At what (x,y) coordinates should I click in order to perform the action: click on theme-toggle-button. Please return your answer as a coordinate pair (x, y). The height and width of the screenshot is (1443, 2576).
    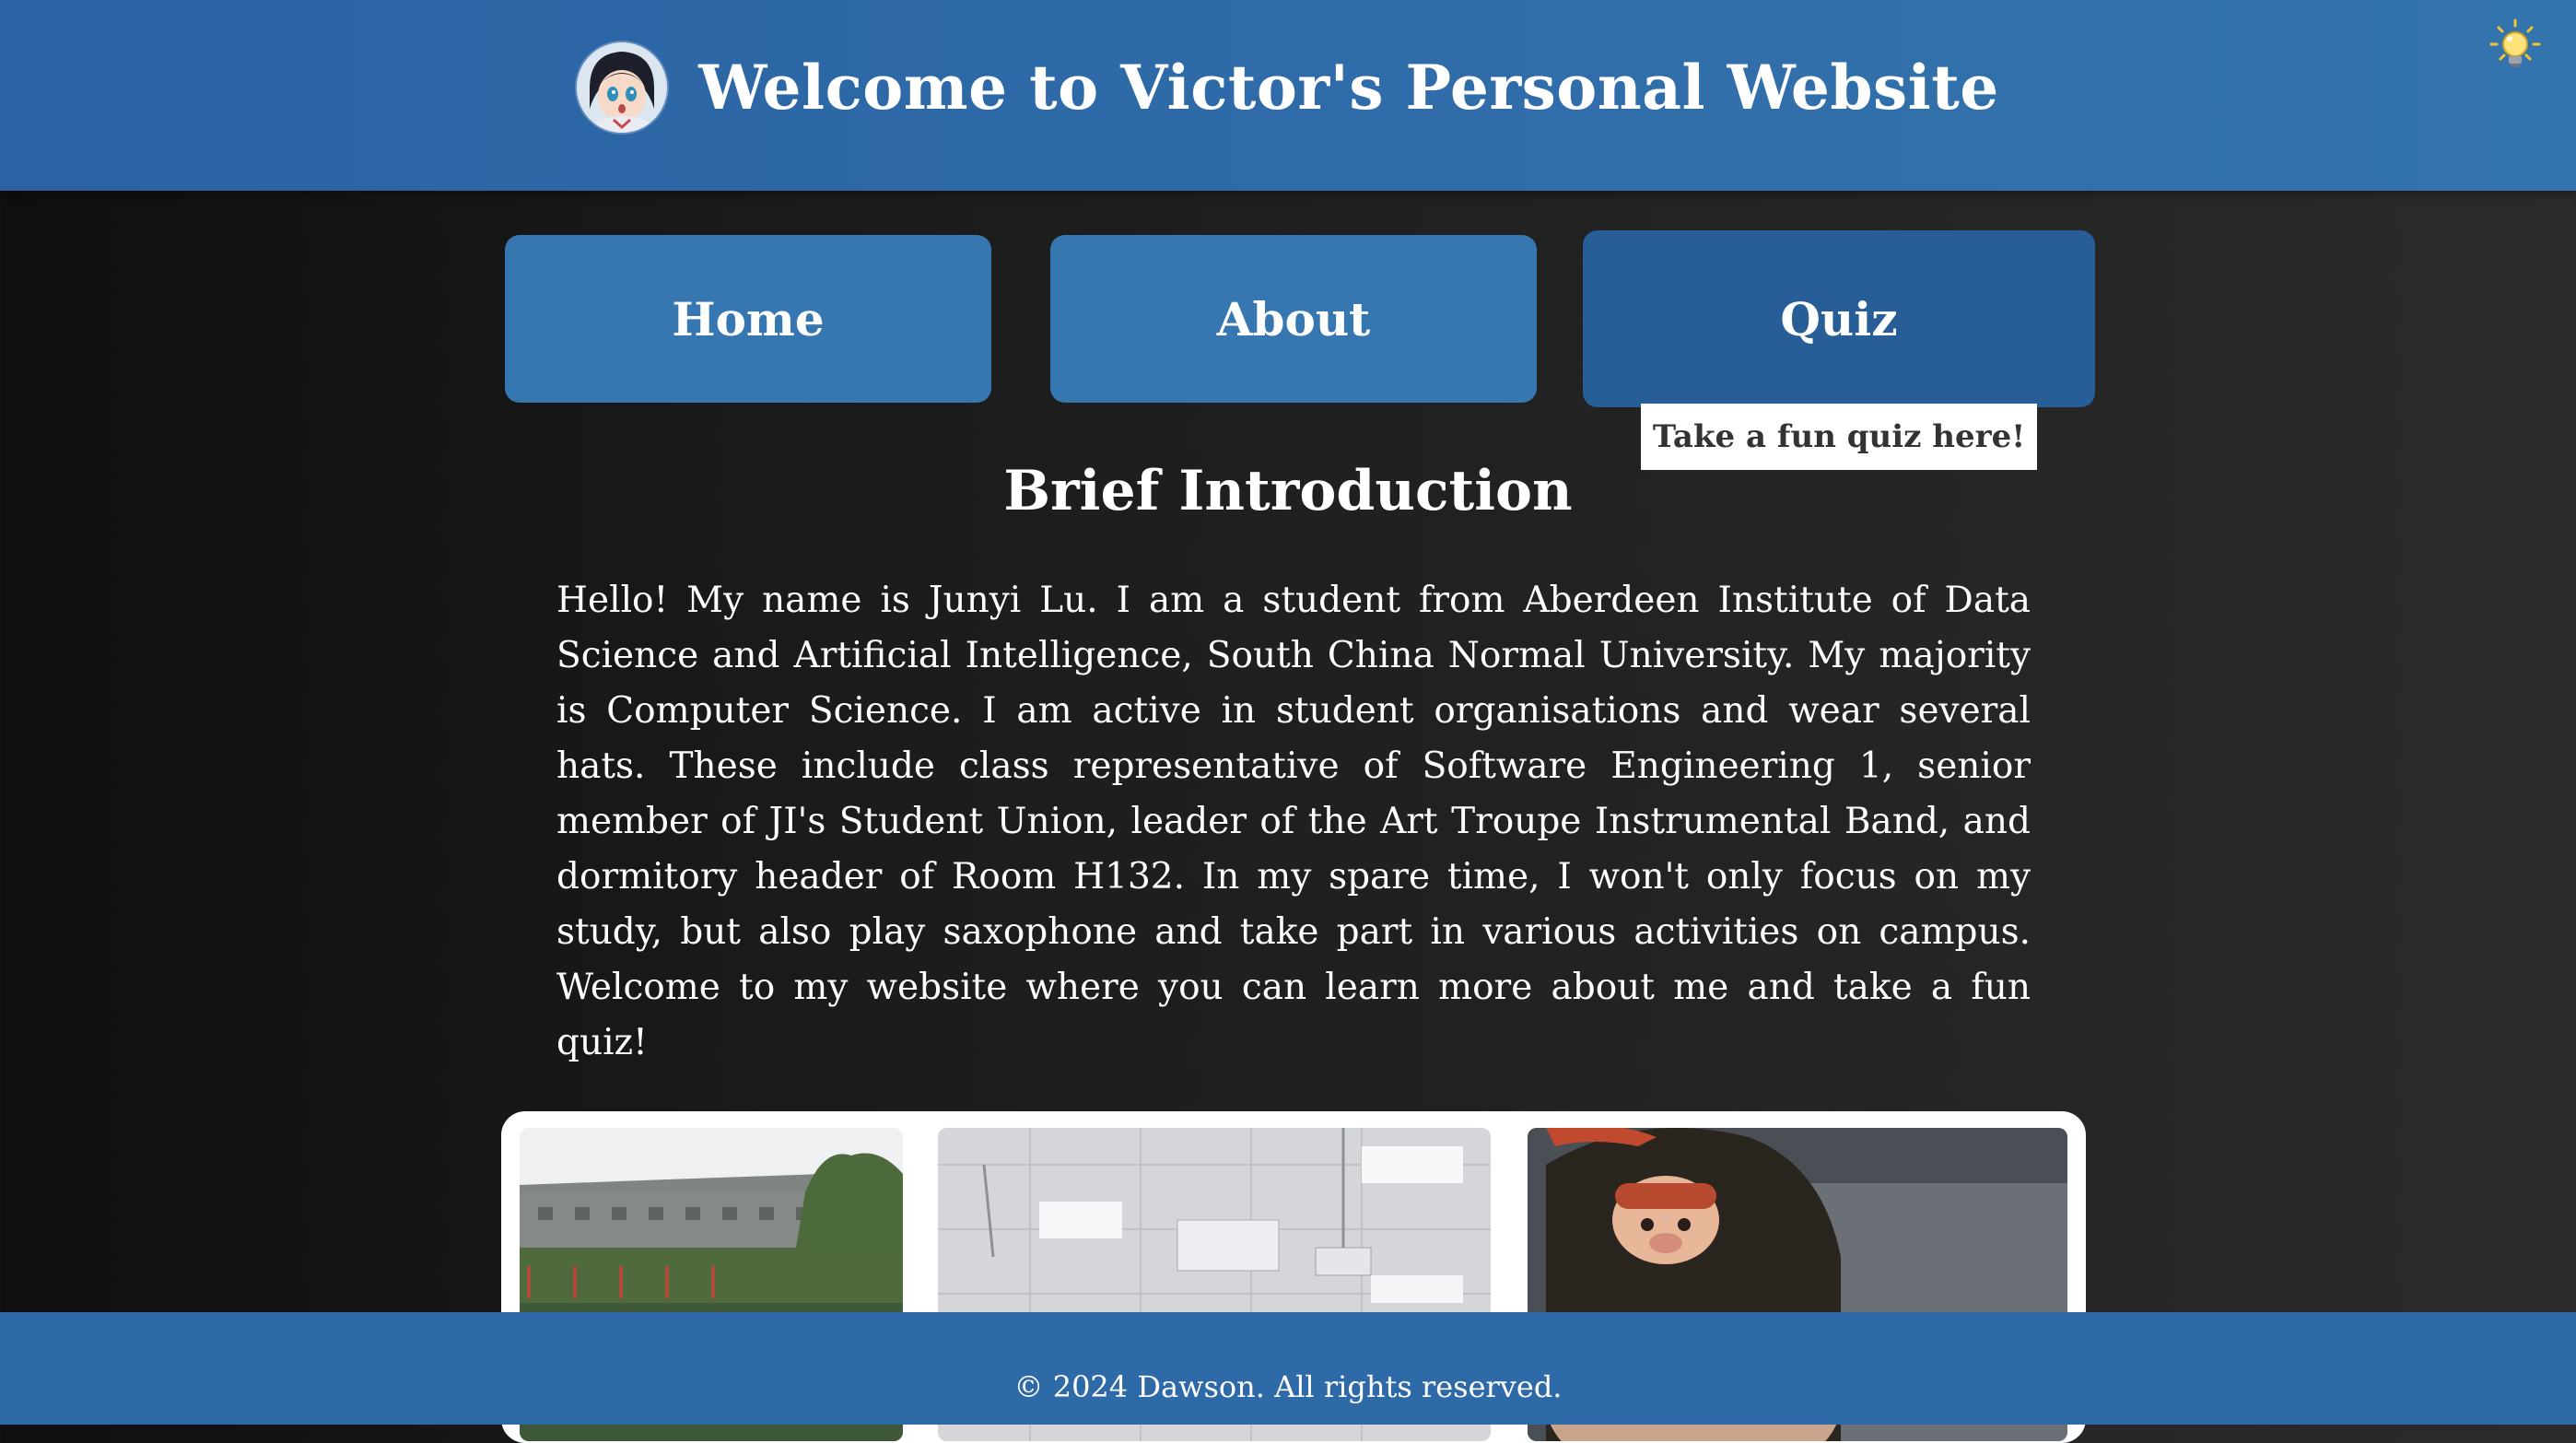
    Looking at the image, I should click on (2515, 44).